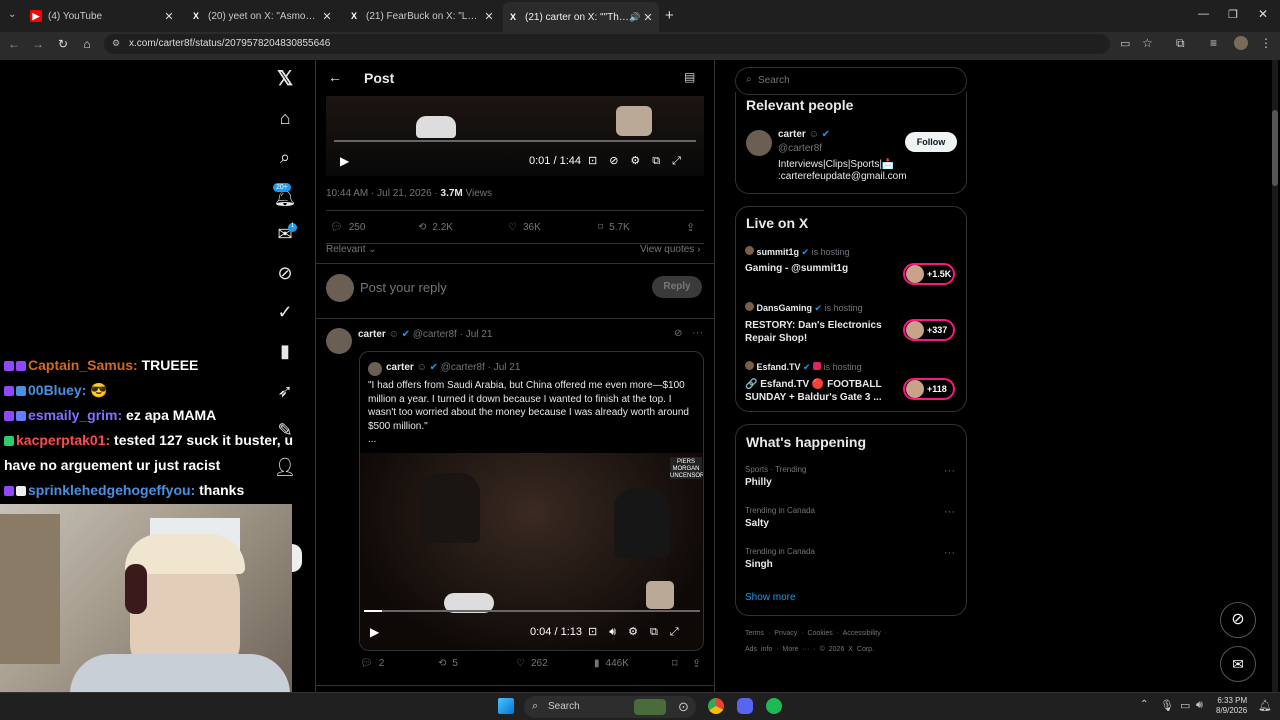 The height and width of the screenshot is (720, 1280). I want to click on video-controls-icons: ⊡⊘⚙⧉⤢, so click(640, 161).